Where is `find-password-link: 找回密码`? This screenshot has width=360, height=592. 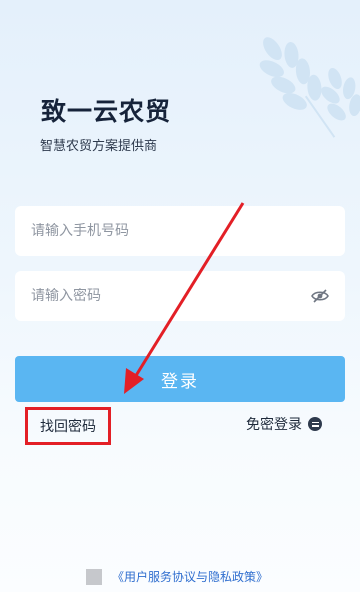 find-password-link: 找回密码 is located at coordinates (68, 426).